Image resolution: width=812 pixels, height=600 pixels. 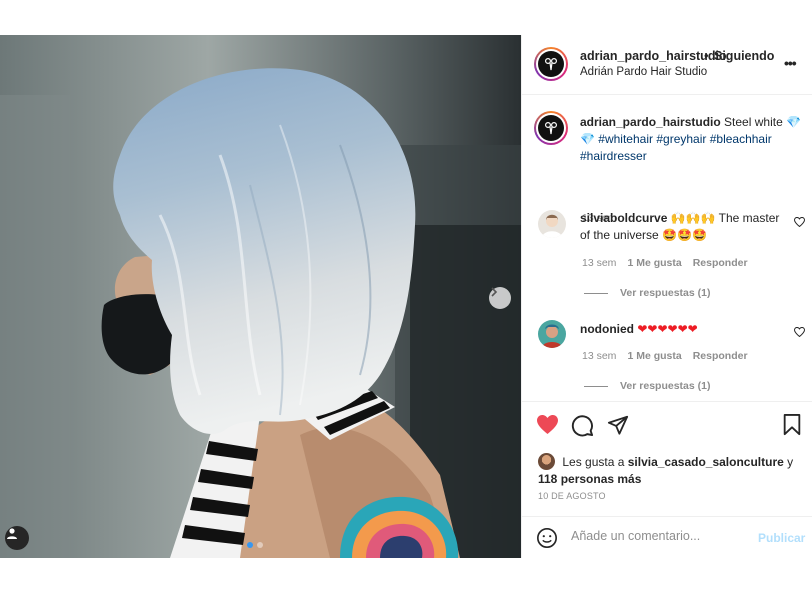 What do you see at coordinates (589, 479) in the screenshot?
I see `likes-others: 118 personas más` at bounding box center [589, 479].